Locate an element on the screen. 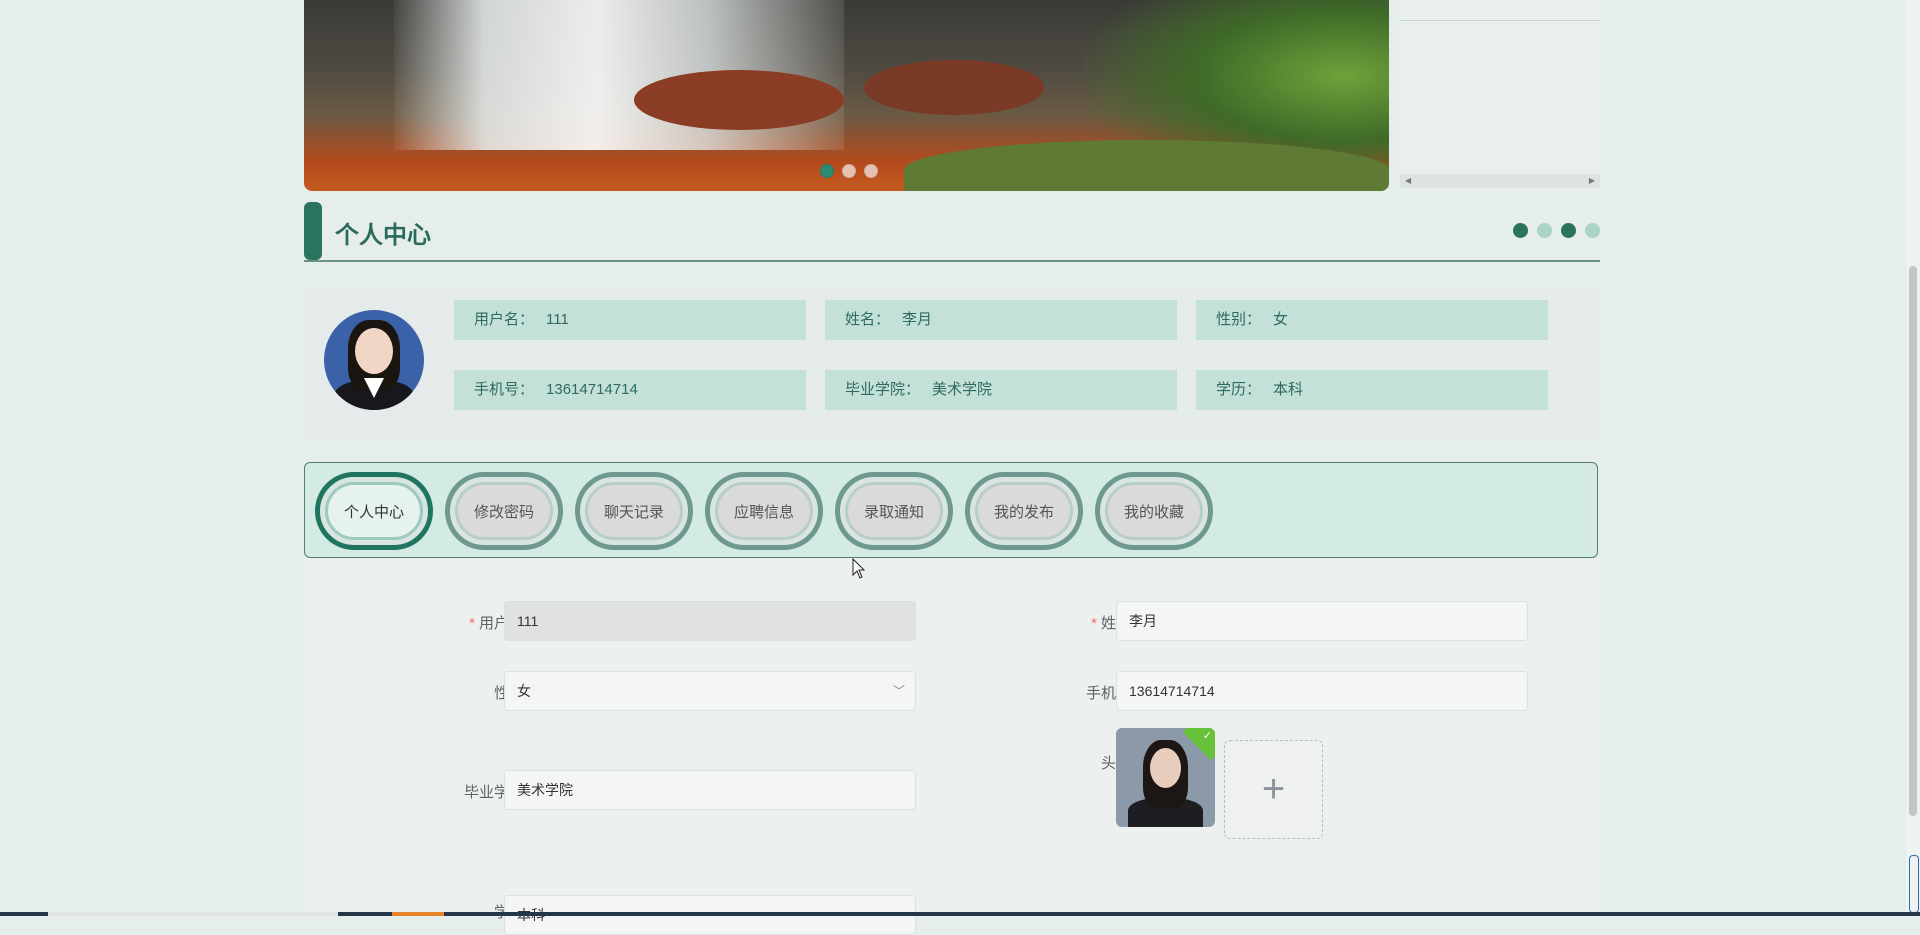 The image size is (1920, 935). thermometer-icon is located at coordinates (1914, 884).